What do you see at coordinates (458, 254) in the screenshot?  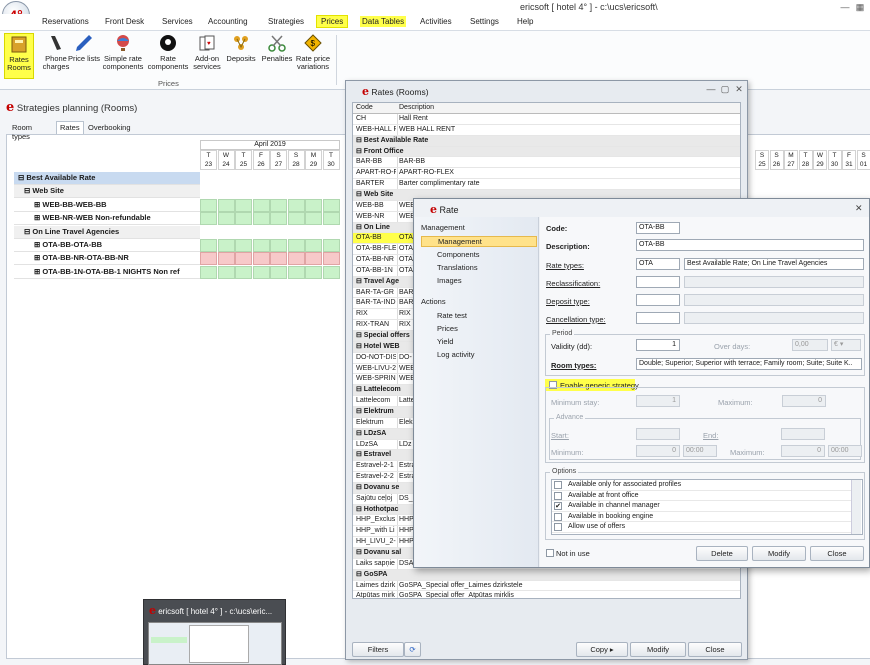 I see `nav-components: Components` at bounding box center [458, 254].